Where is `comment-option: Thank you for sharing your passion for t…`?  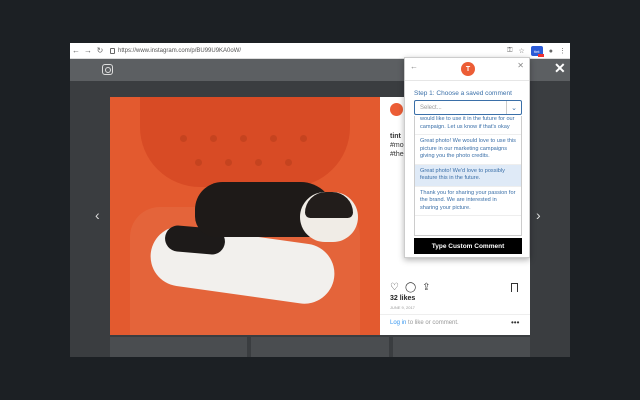 comment-option: Thank you for sharing your passion for t… is located at coordinates (468, 201).